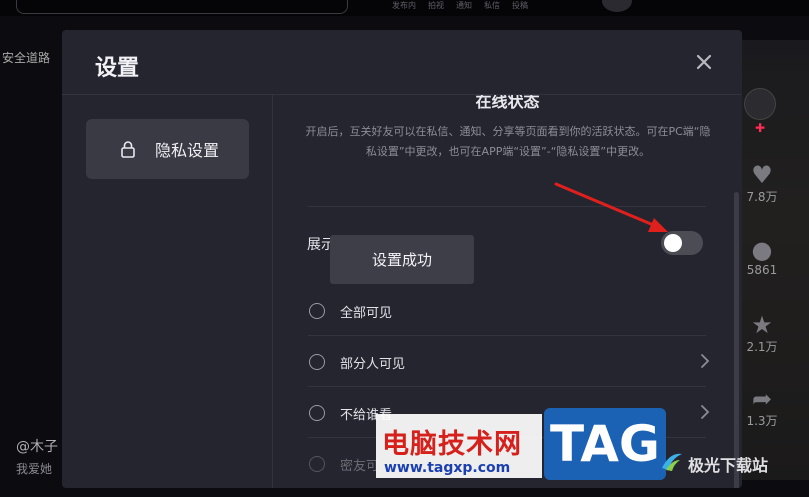 Image resolution: width=809 pixels, height=497 pixels. I want to click on sidebar-item-label: 隐私设置, so click(187, 150).